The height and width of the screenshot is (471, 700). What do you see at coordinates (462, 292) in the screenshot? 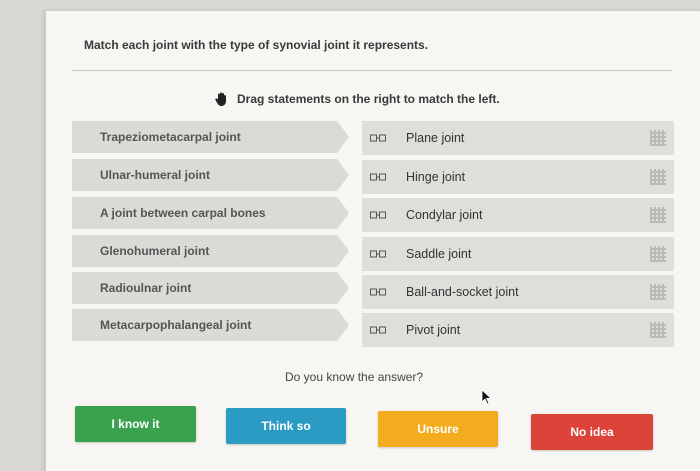
I see `statement-label: Ball-and-socket joint` at bounding box center [462, 292].